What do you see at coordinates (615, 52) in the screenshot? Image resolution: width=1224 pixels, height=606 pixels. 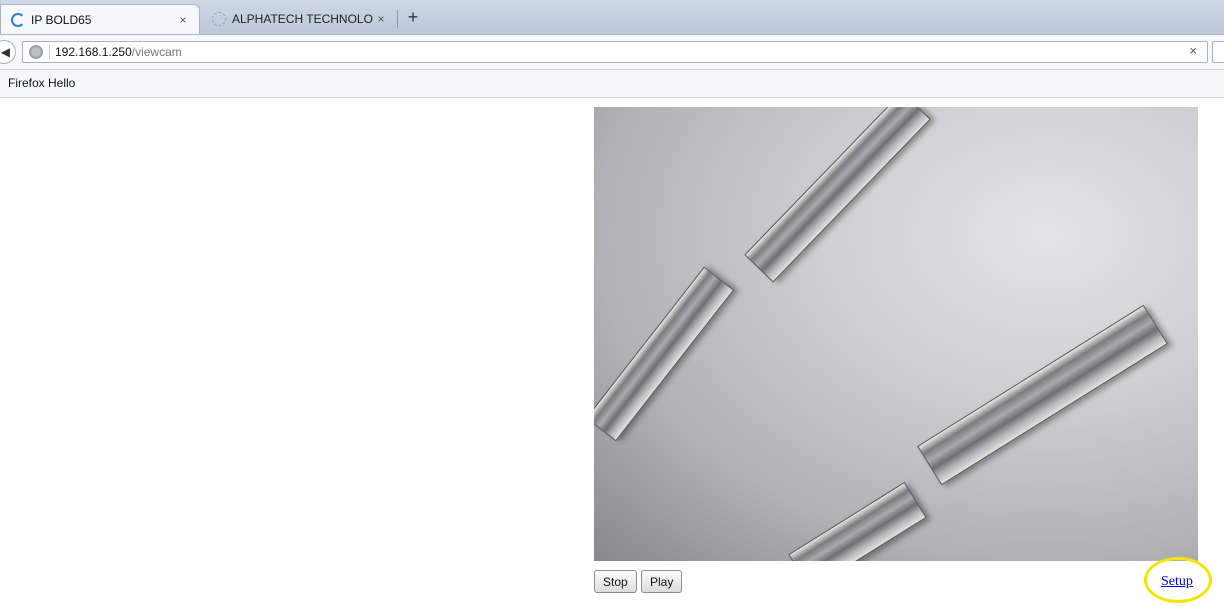 I see `url-bar: 192.168.1.250/viewcam ×` at bounding box center [615, 52].